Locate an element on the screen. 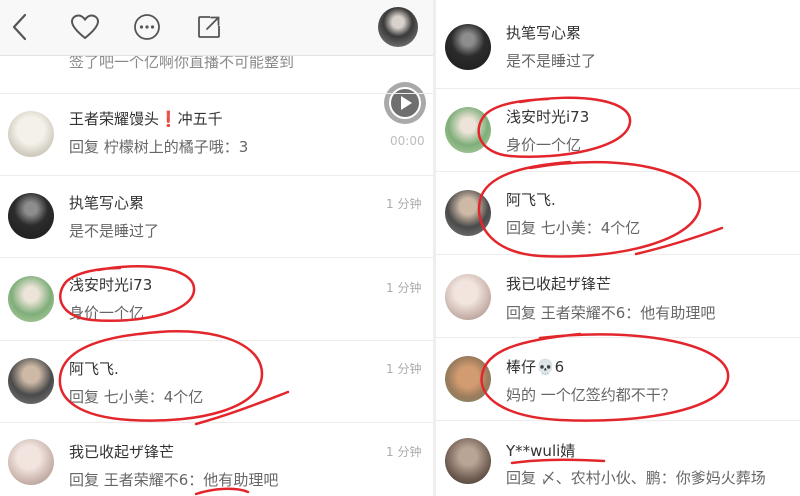  comment-username: 棒仔💀6 is located at coordinates (535, 367).